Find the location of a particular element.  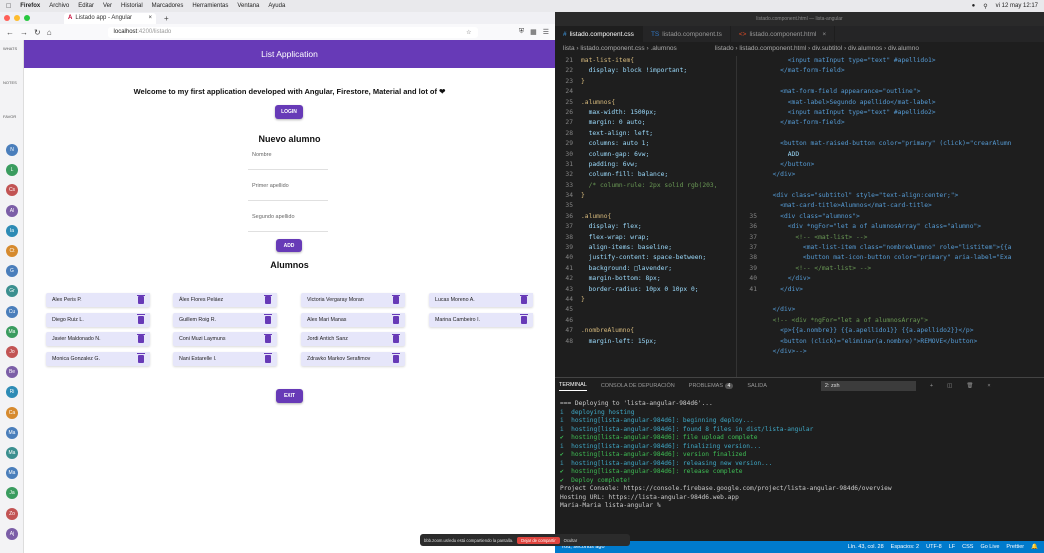

kill-terminal-icon: 🗑 is located at coordinates (969, 386).